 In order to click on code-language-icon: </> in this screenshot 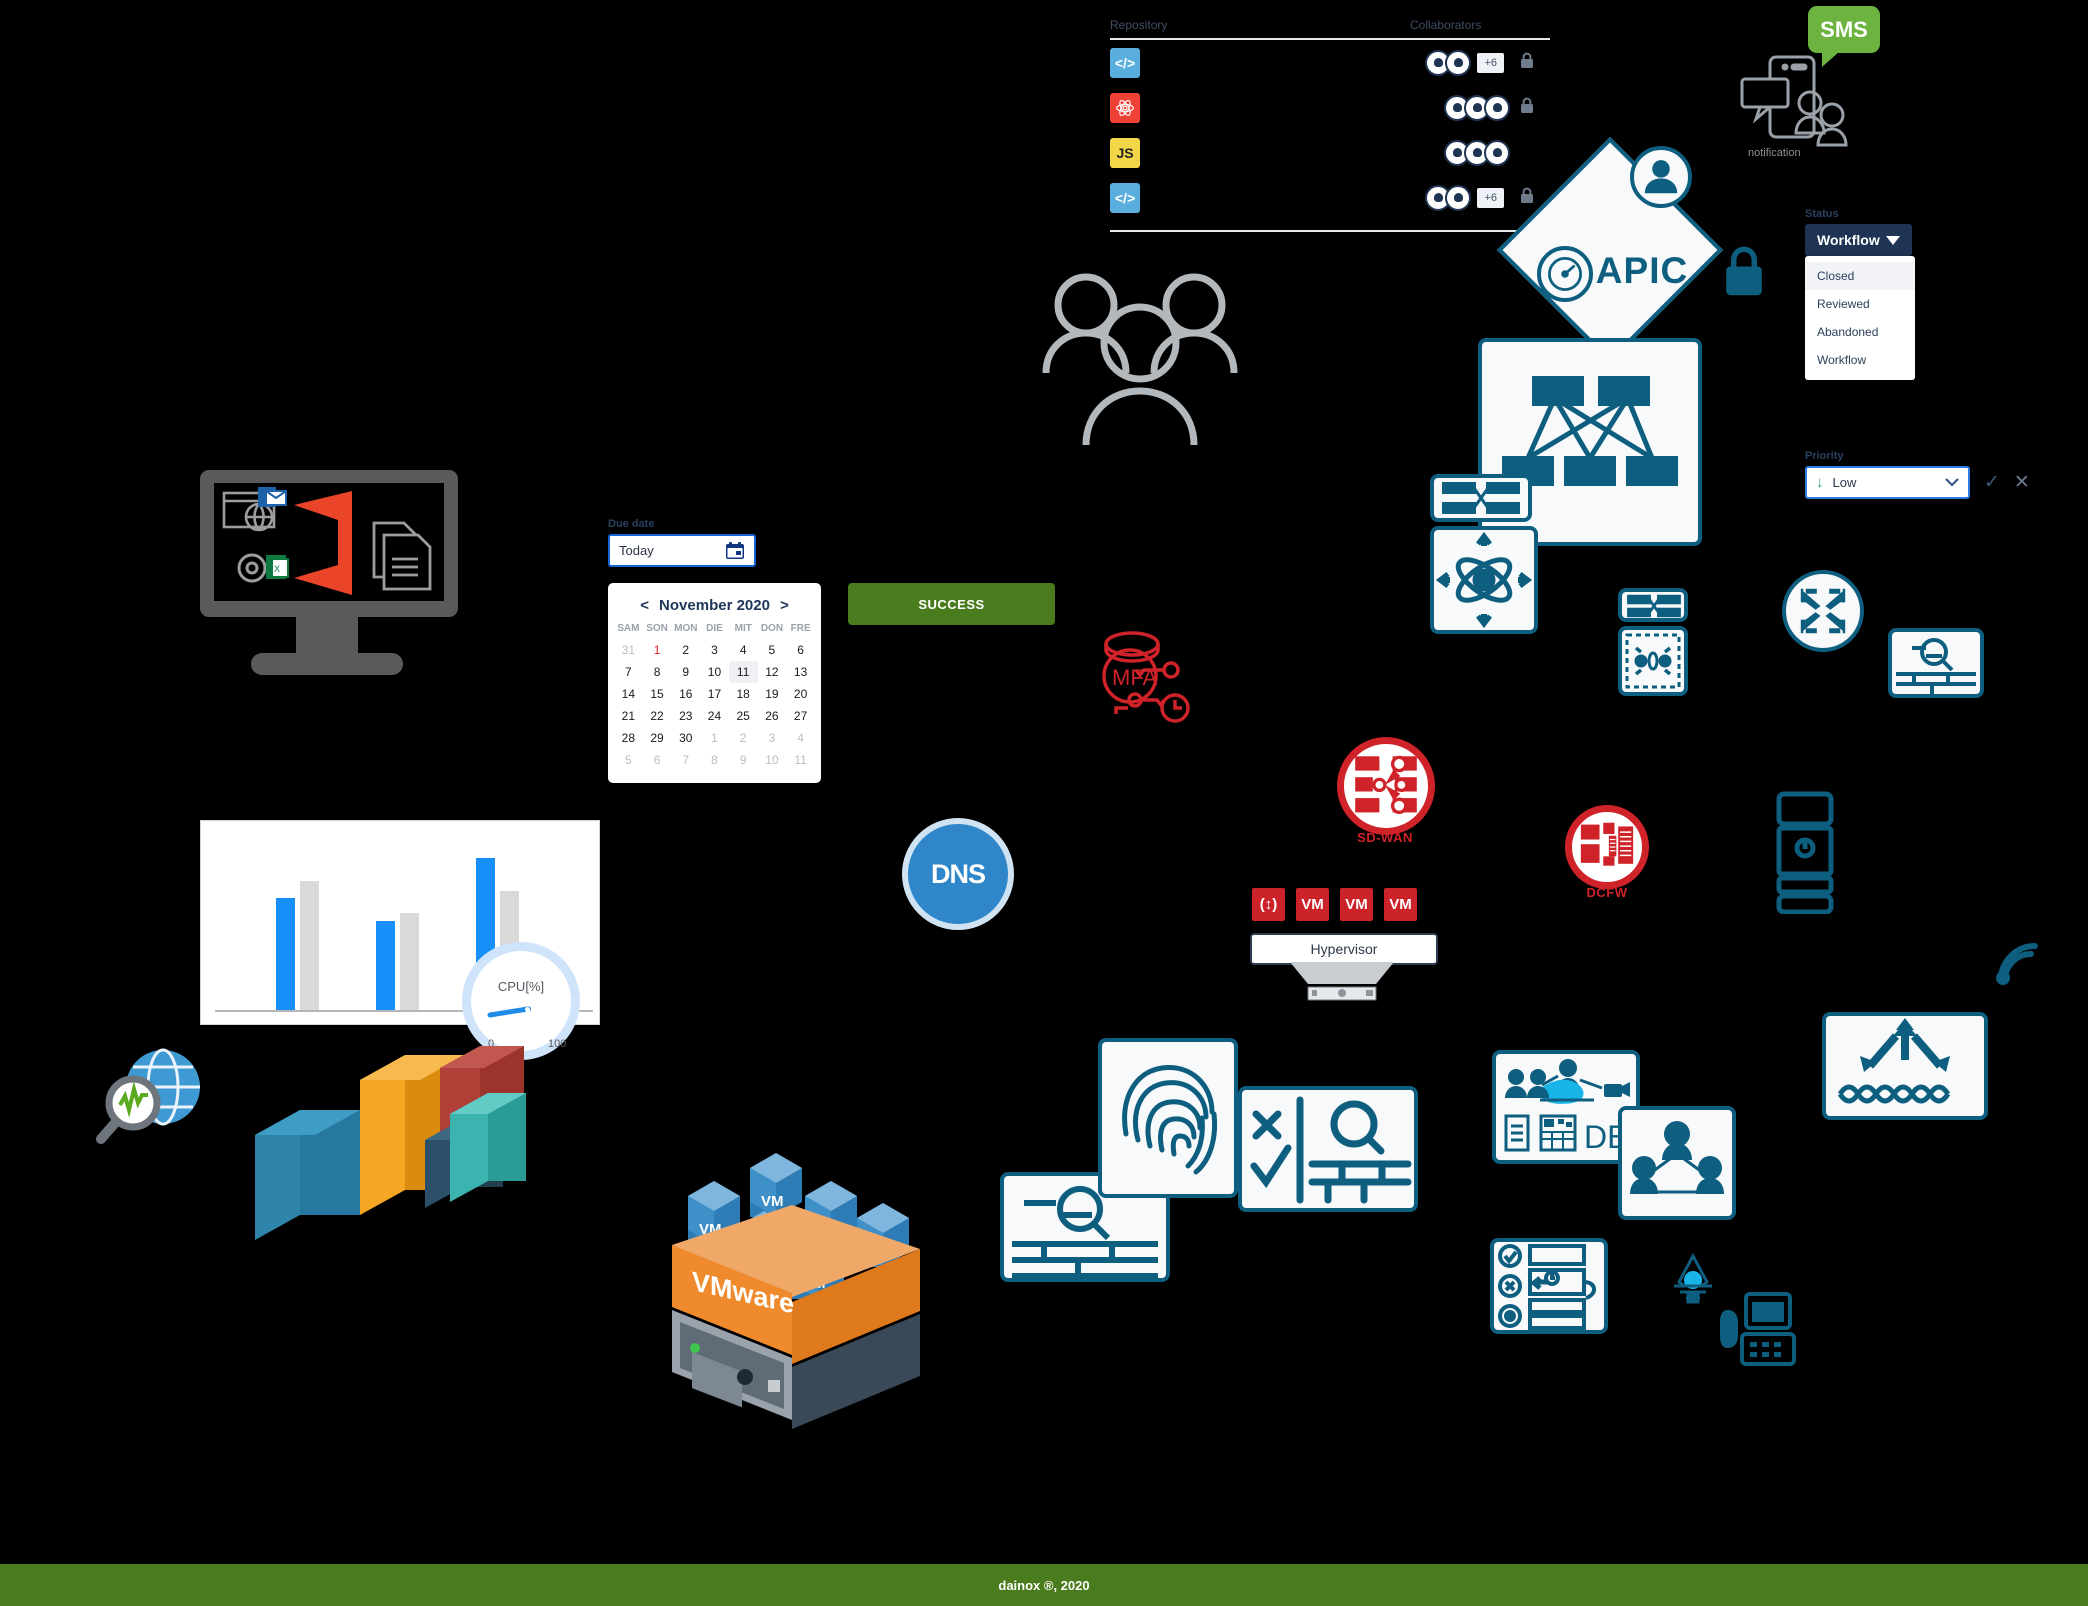, I will do `click(1125, 197)`.